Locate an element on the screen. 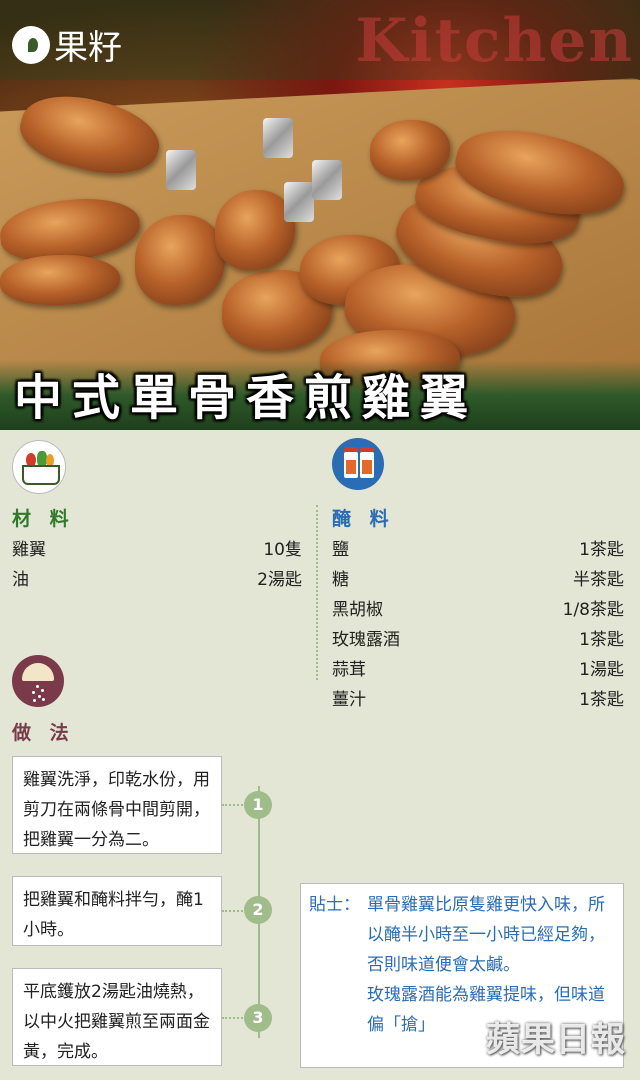 This screenshot has width=640, height=1080. brand-name: 果籽 is located at coordinates (88, 48).